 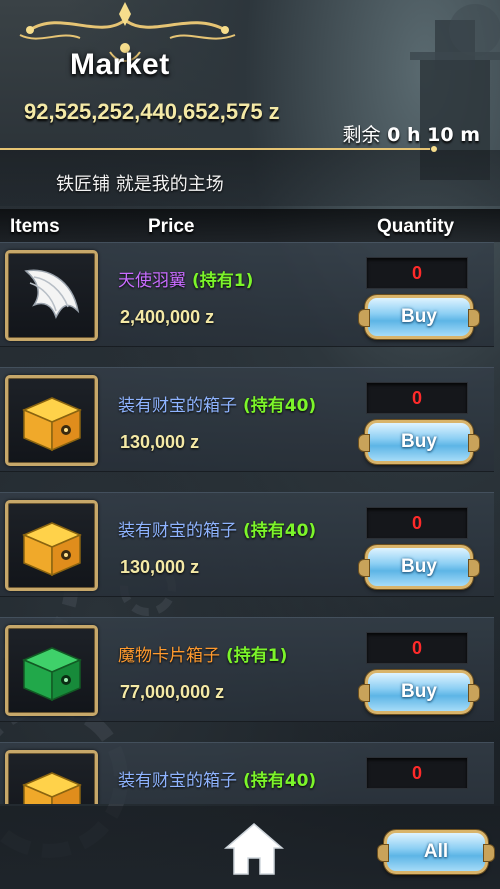 I want to click on item-name: 魔物卡片箱子 (持有1), so click(x=202, y=653).